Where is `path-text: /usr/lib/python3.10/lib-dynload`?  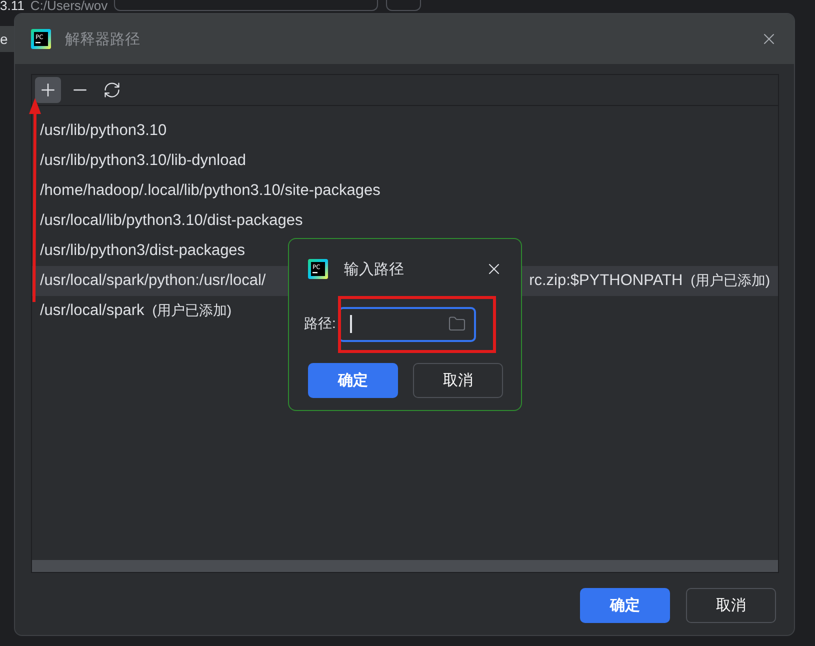 path-text: /usr/lib/python3.10/lib-dynload is located at coordinates (143, 161).